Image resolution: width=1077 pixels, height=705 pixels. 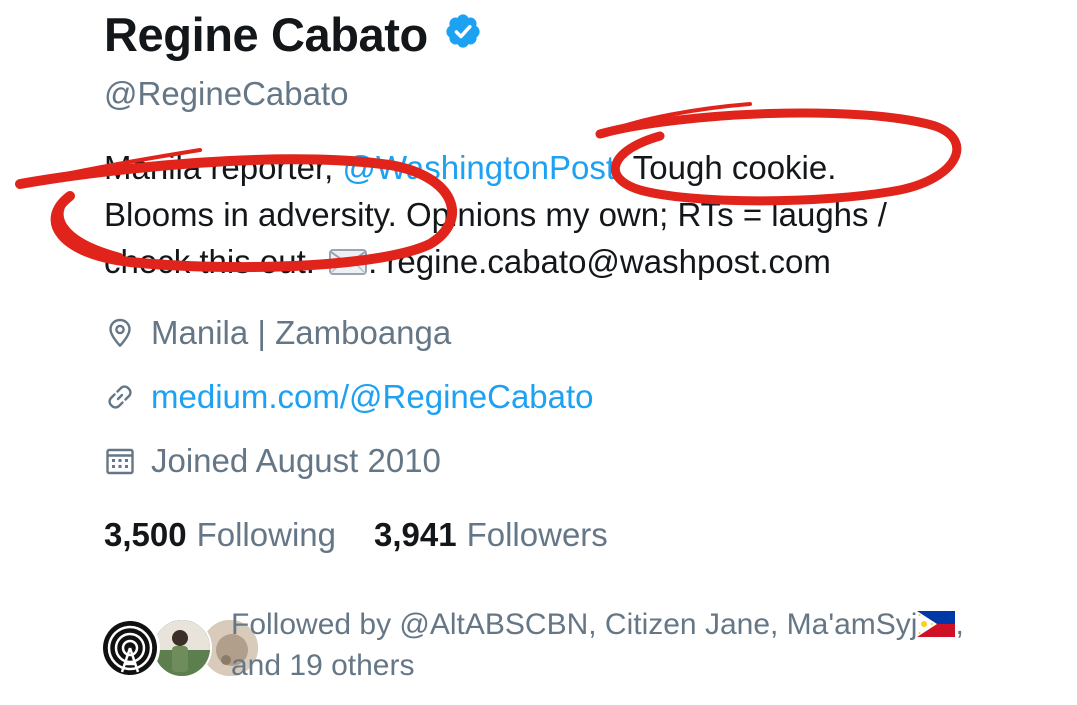 What do you see at coordinates (301, 332) in the screenshot?
I see `location-text: Manila | Zamboanga` at bounding box center [301, 332].